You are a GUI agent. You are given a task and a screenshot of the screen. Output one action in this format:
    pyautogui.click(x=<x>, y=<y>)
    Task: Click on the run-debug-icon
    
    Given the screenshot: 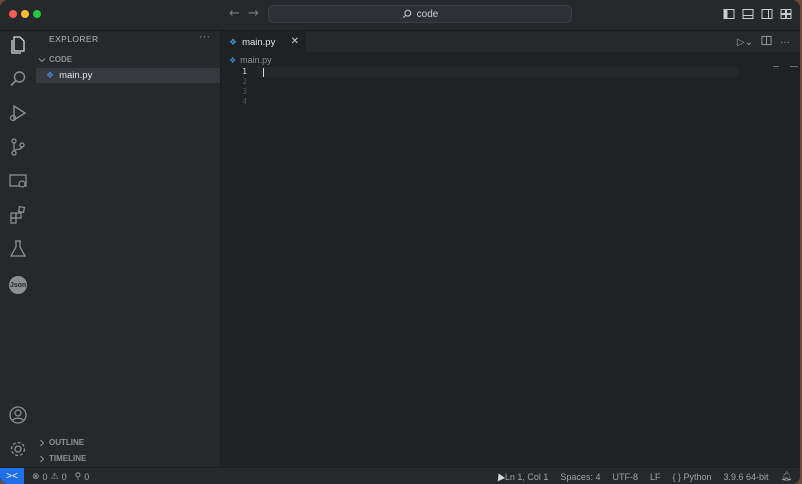 What is the action you would take?
    pyautogui.click(x=18, y=113)
    